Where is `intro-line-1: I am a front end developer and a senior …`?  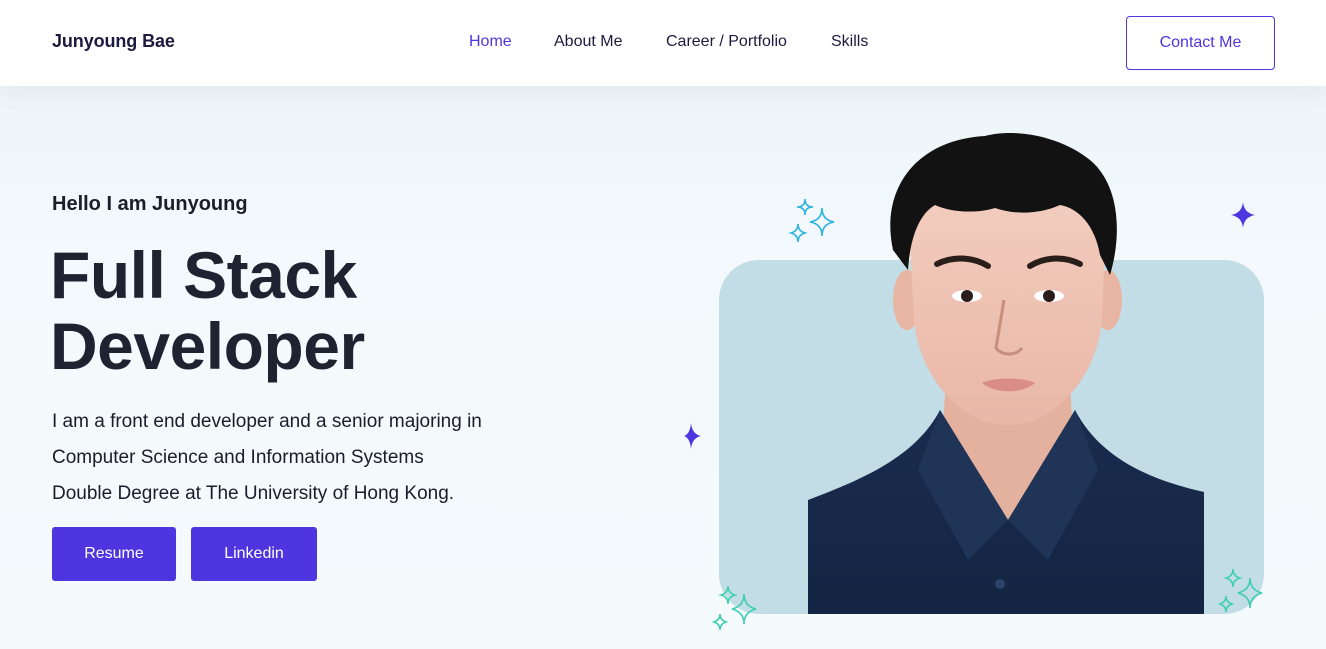 intro-line-1: I am a front end developer and a senior … is located at coordinates (267, 421).